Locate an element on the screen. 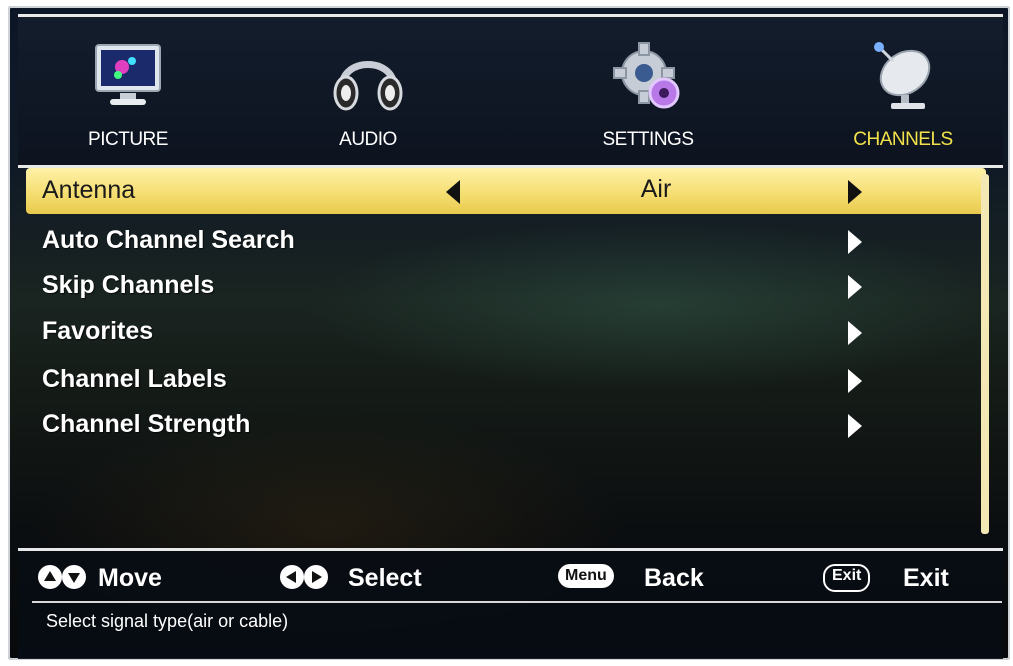  help-divider is located at coordinates (517, 602).